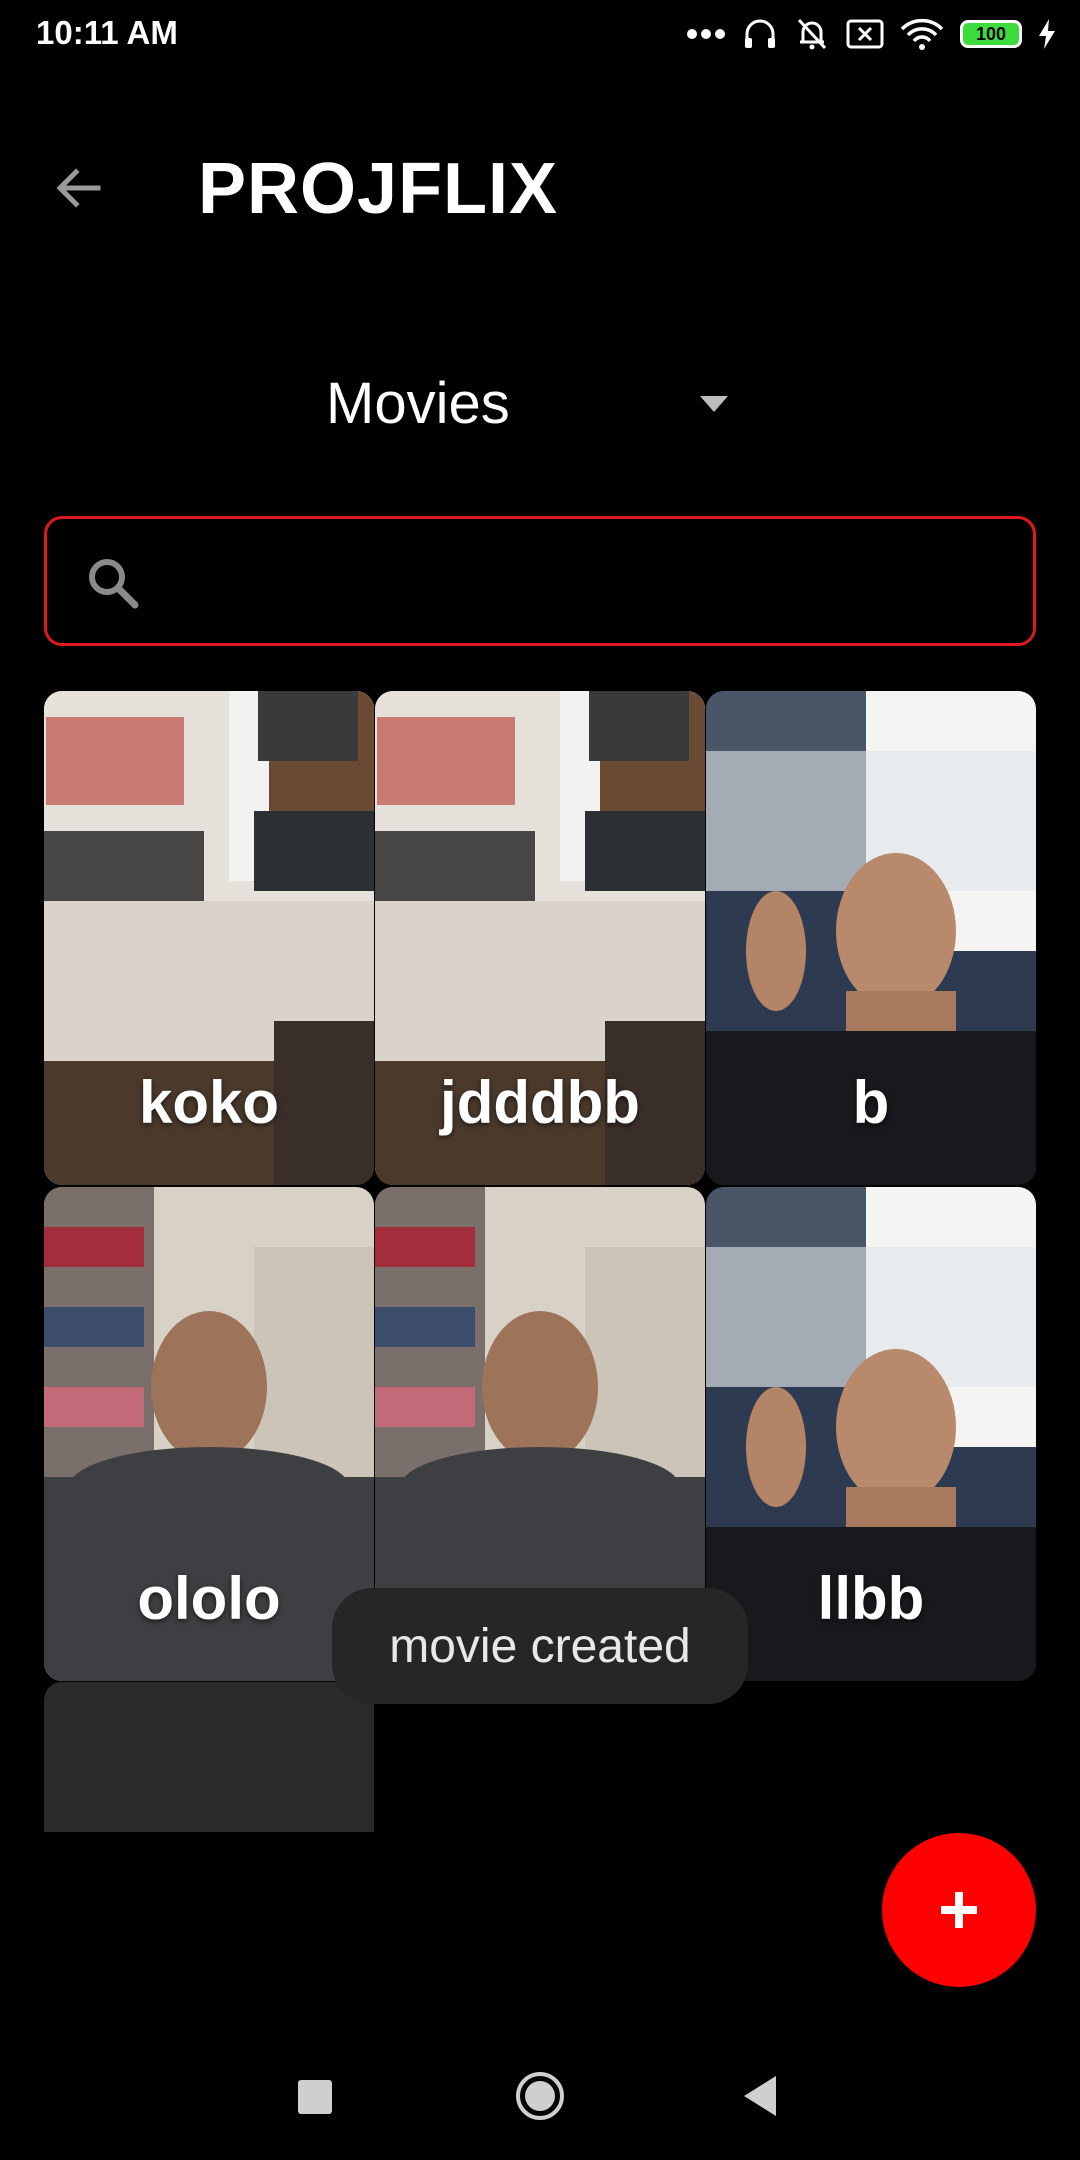  What do you see at coordinates (209, 1598) in the screenshot?
I see `movie-title: ololo` at bounding box center [209, 1598].